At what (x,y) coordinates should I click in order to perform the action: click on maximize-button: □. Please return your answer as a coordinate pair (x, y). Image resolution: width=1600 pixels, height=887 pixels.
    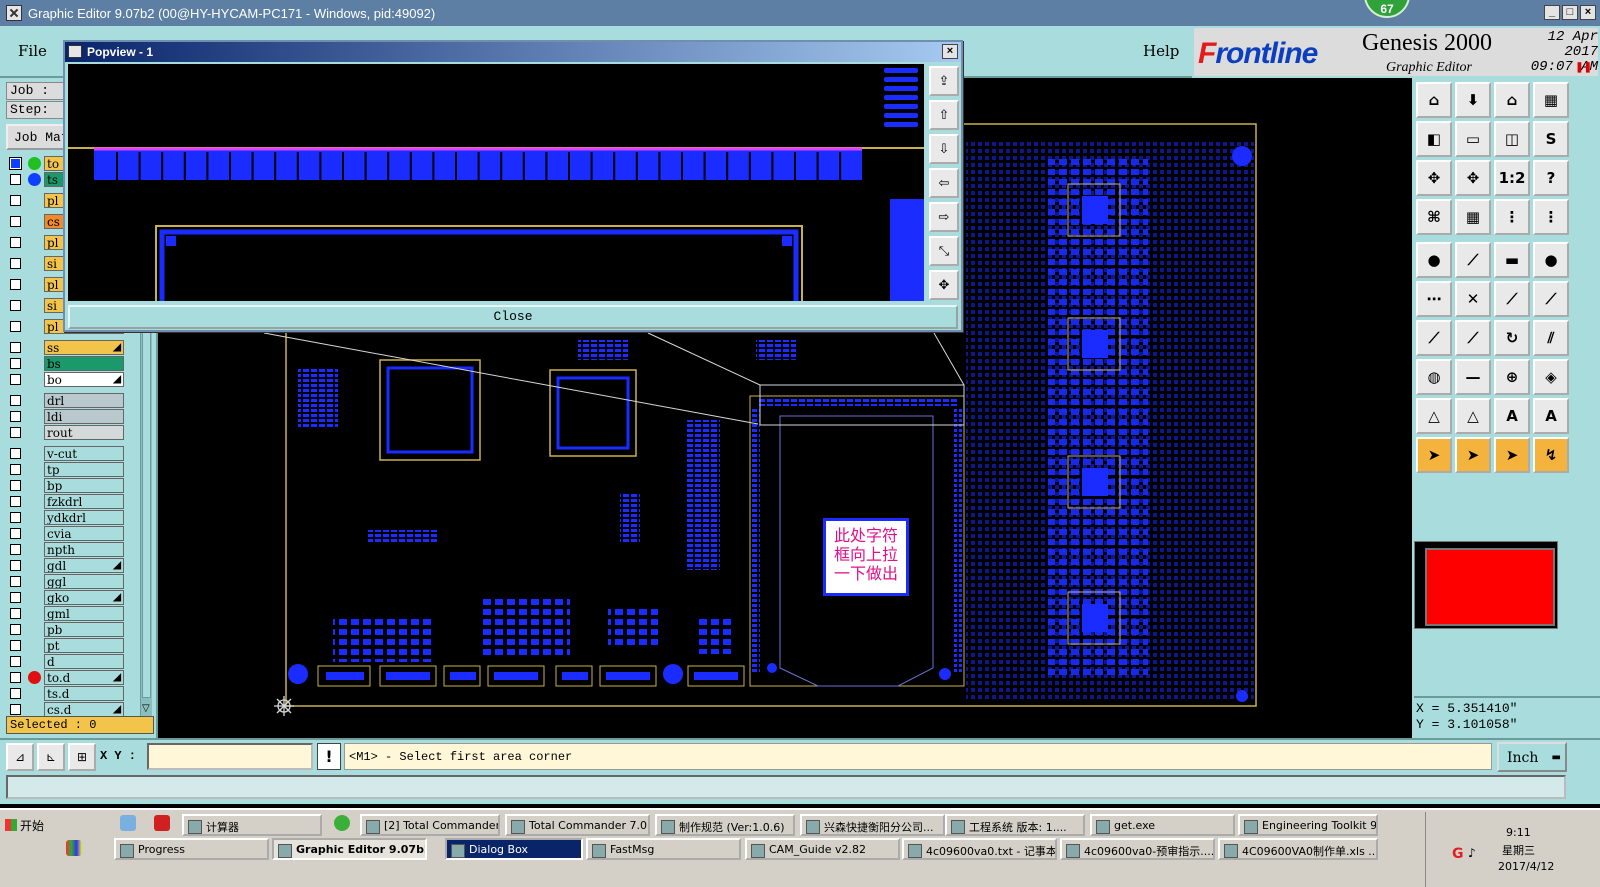
    Looking at the image, I should click on (1570, 12).